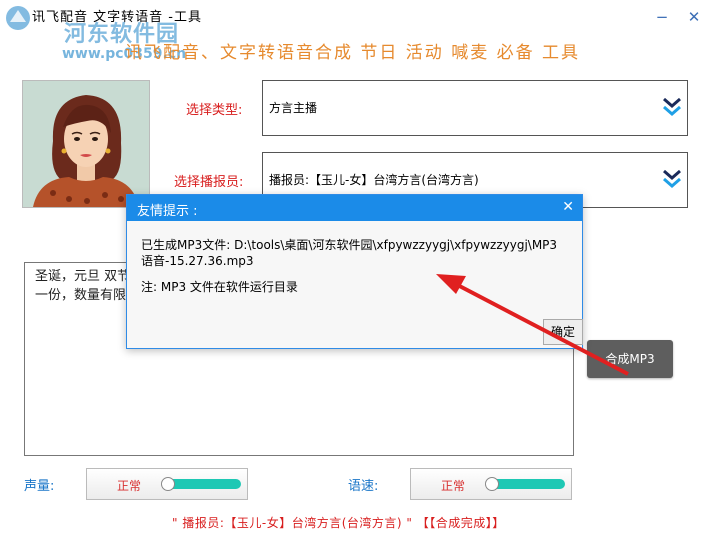 The image size is (709, 546). I want to click on dialog-title: 友情提示 :, so click(167, 211).